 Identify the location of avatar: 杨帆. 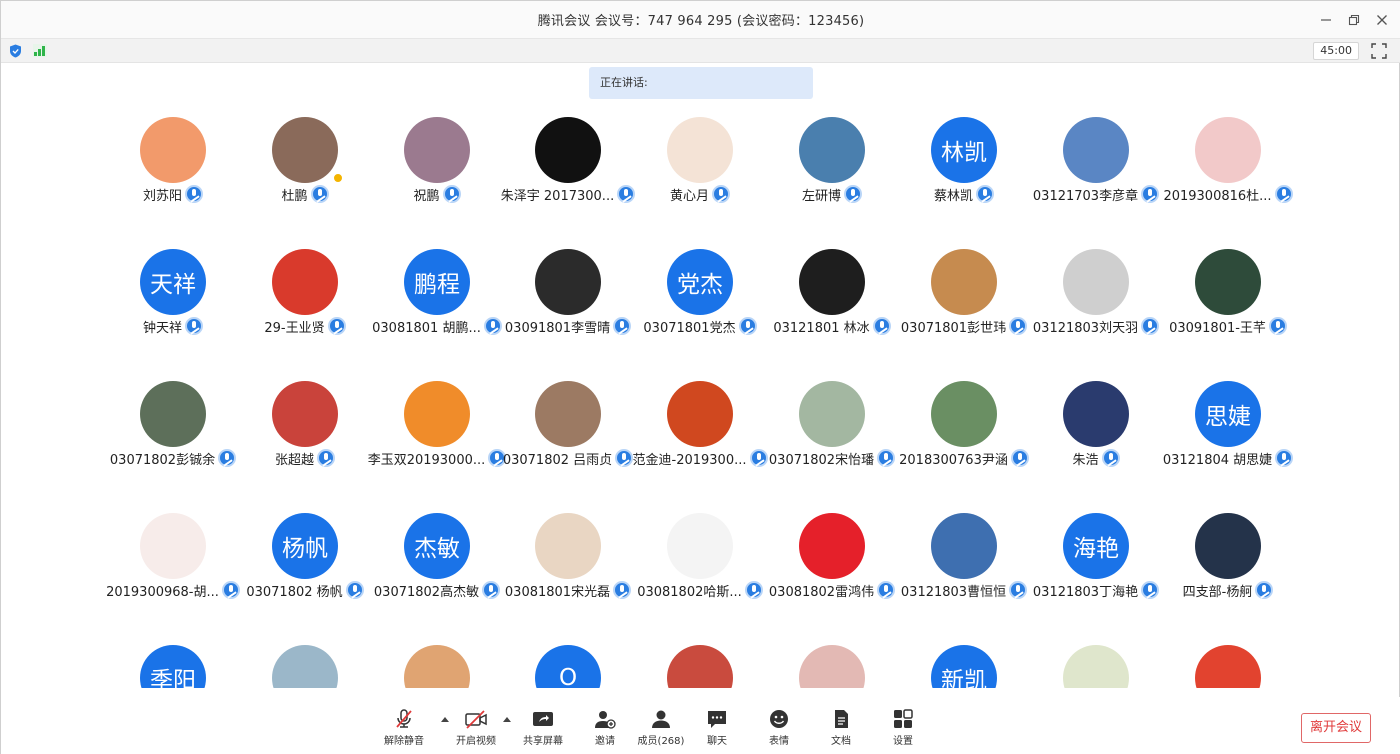
(305, 546).